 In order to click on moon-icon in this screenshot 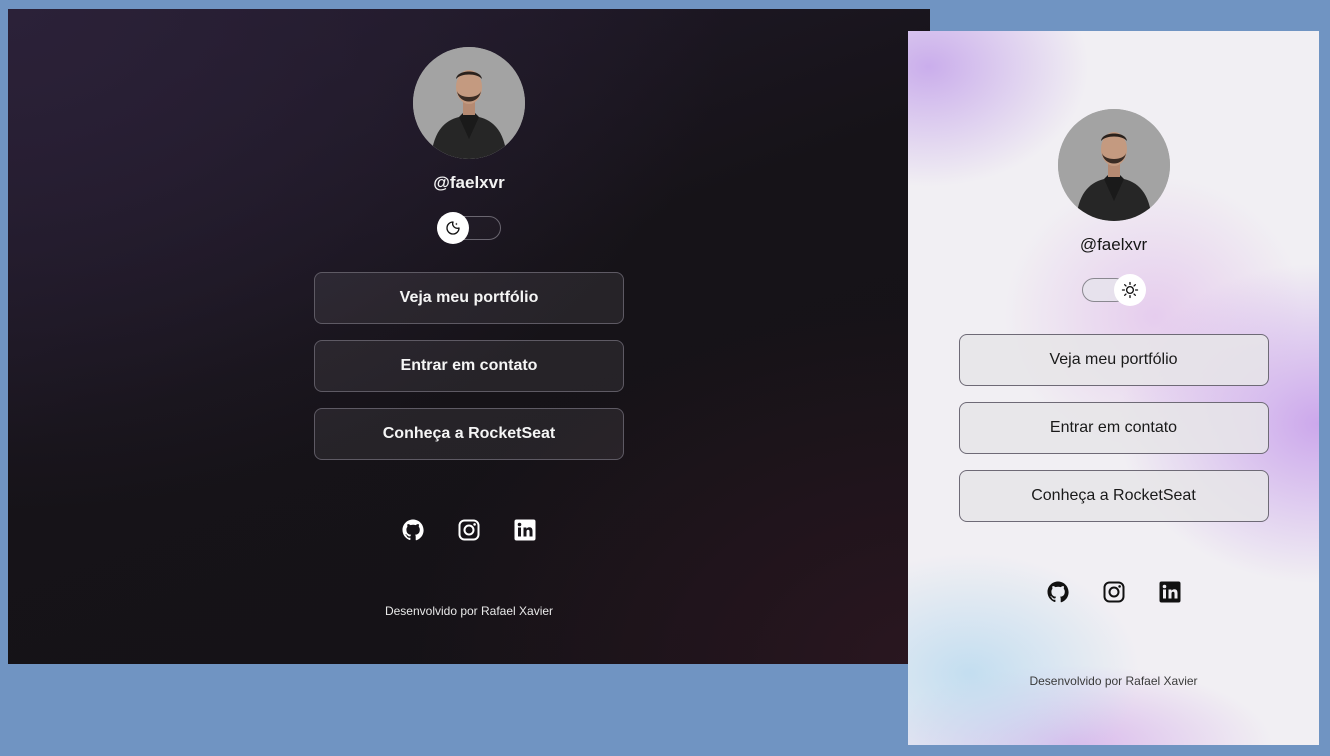, I will do `click(453, 228)`.